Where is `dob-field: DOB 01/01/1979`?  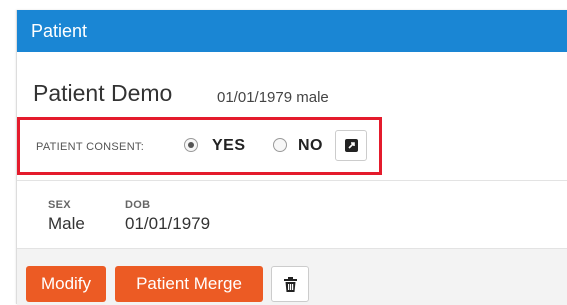
dob-field: DOB 01/01/1979 is located at coordinates (168, 216).